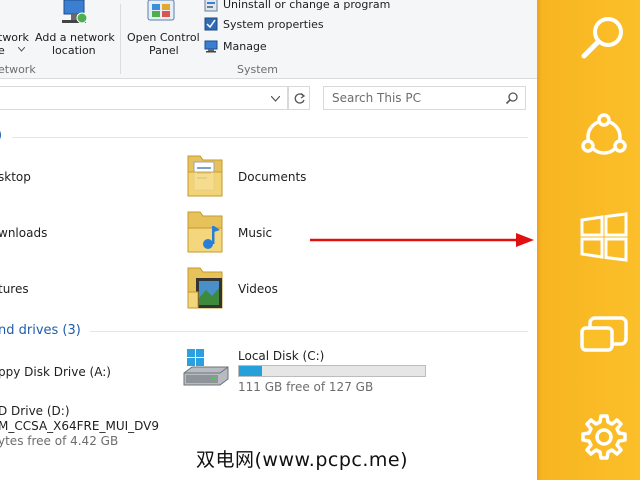  What do you see at coordinates (75, 12) in the screenshot?
I see `network-location-icon` at bounding box center [75, 12].